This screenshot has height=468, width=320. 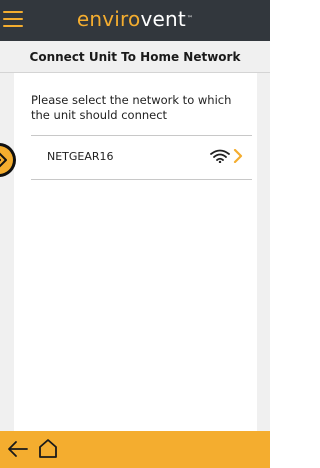 I want to click on envirovent-logo: envirovent™, so click(x=135, y=19).